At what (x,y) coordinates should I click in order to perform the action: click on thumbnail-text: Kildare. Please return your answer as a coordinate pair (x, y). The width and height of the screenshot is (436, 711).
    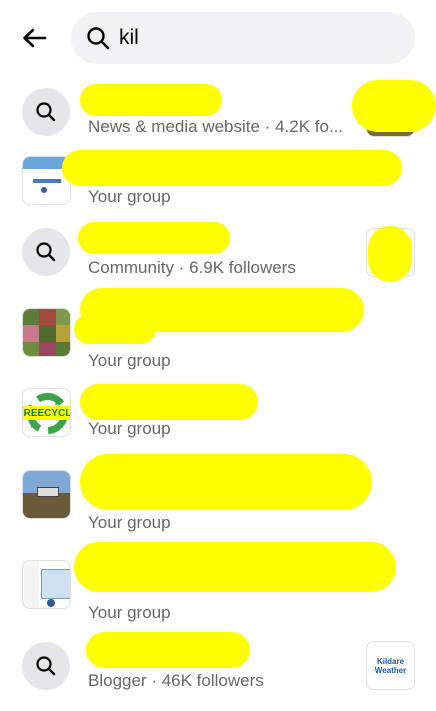
    Looking at the image, I should click on (390, 661).